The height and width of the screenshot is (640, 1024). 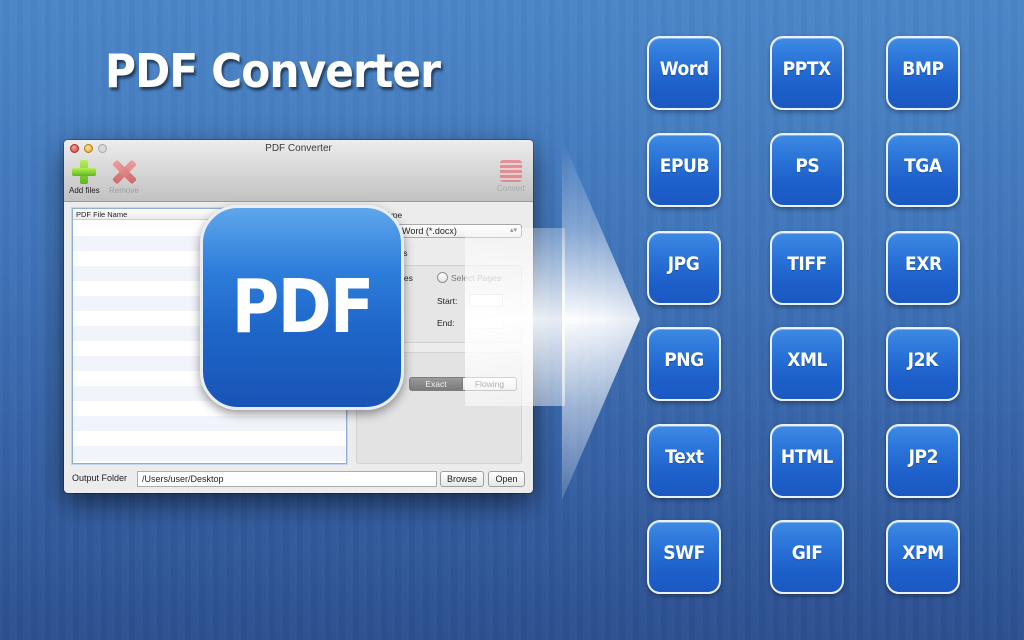 What do you see at coordinates (807, 457) in the screenshot?
I see `format-tile-label: HTML` at bounding box center [807, 457].